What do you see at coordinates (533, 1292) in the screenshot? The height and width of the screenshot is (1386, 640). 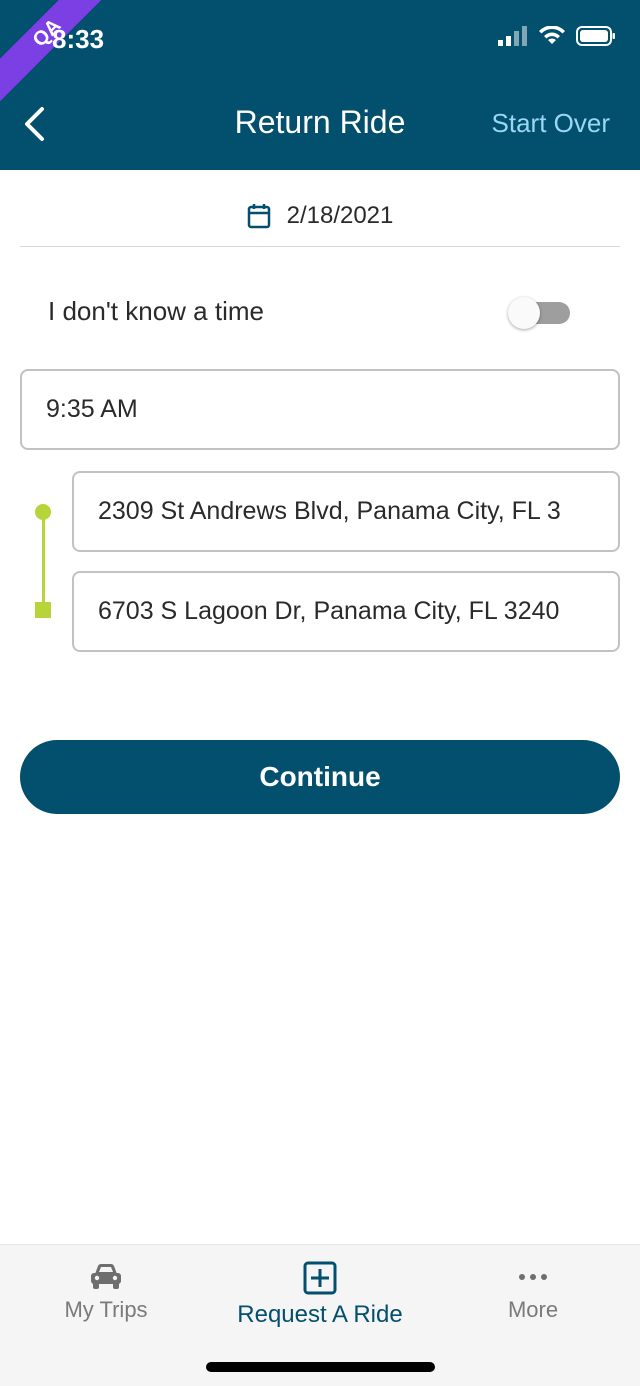 I see `tab-more: More` at bounding box center [533, 1292].